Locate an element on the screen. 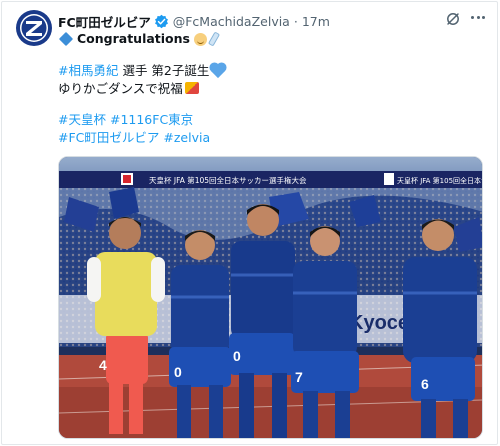 The height and width of the screenshot is (446, 500). blue-diamond-icon is located at coordinates (66, 39).